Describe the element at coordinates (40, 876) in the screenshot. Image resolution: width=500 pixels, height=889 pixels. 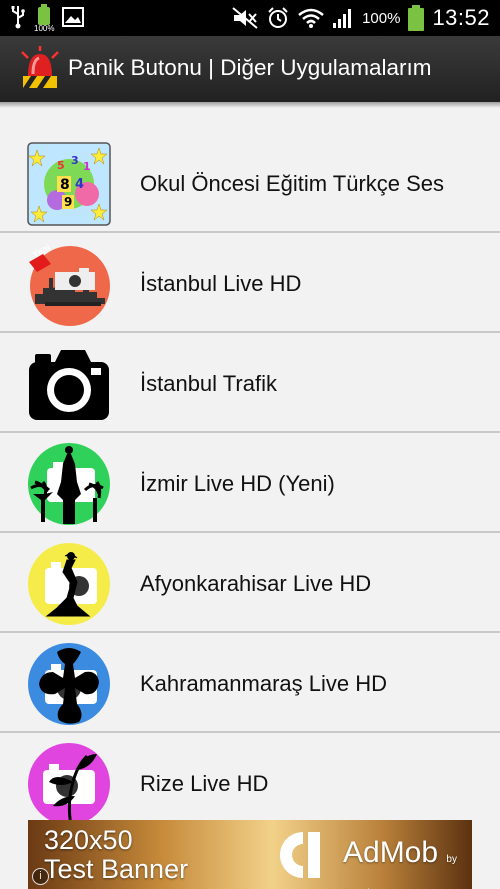
I see `ad-info-icon: i` at that location.